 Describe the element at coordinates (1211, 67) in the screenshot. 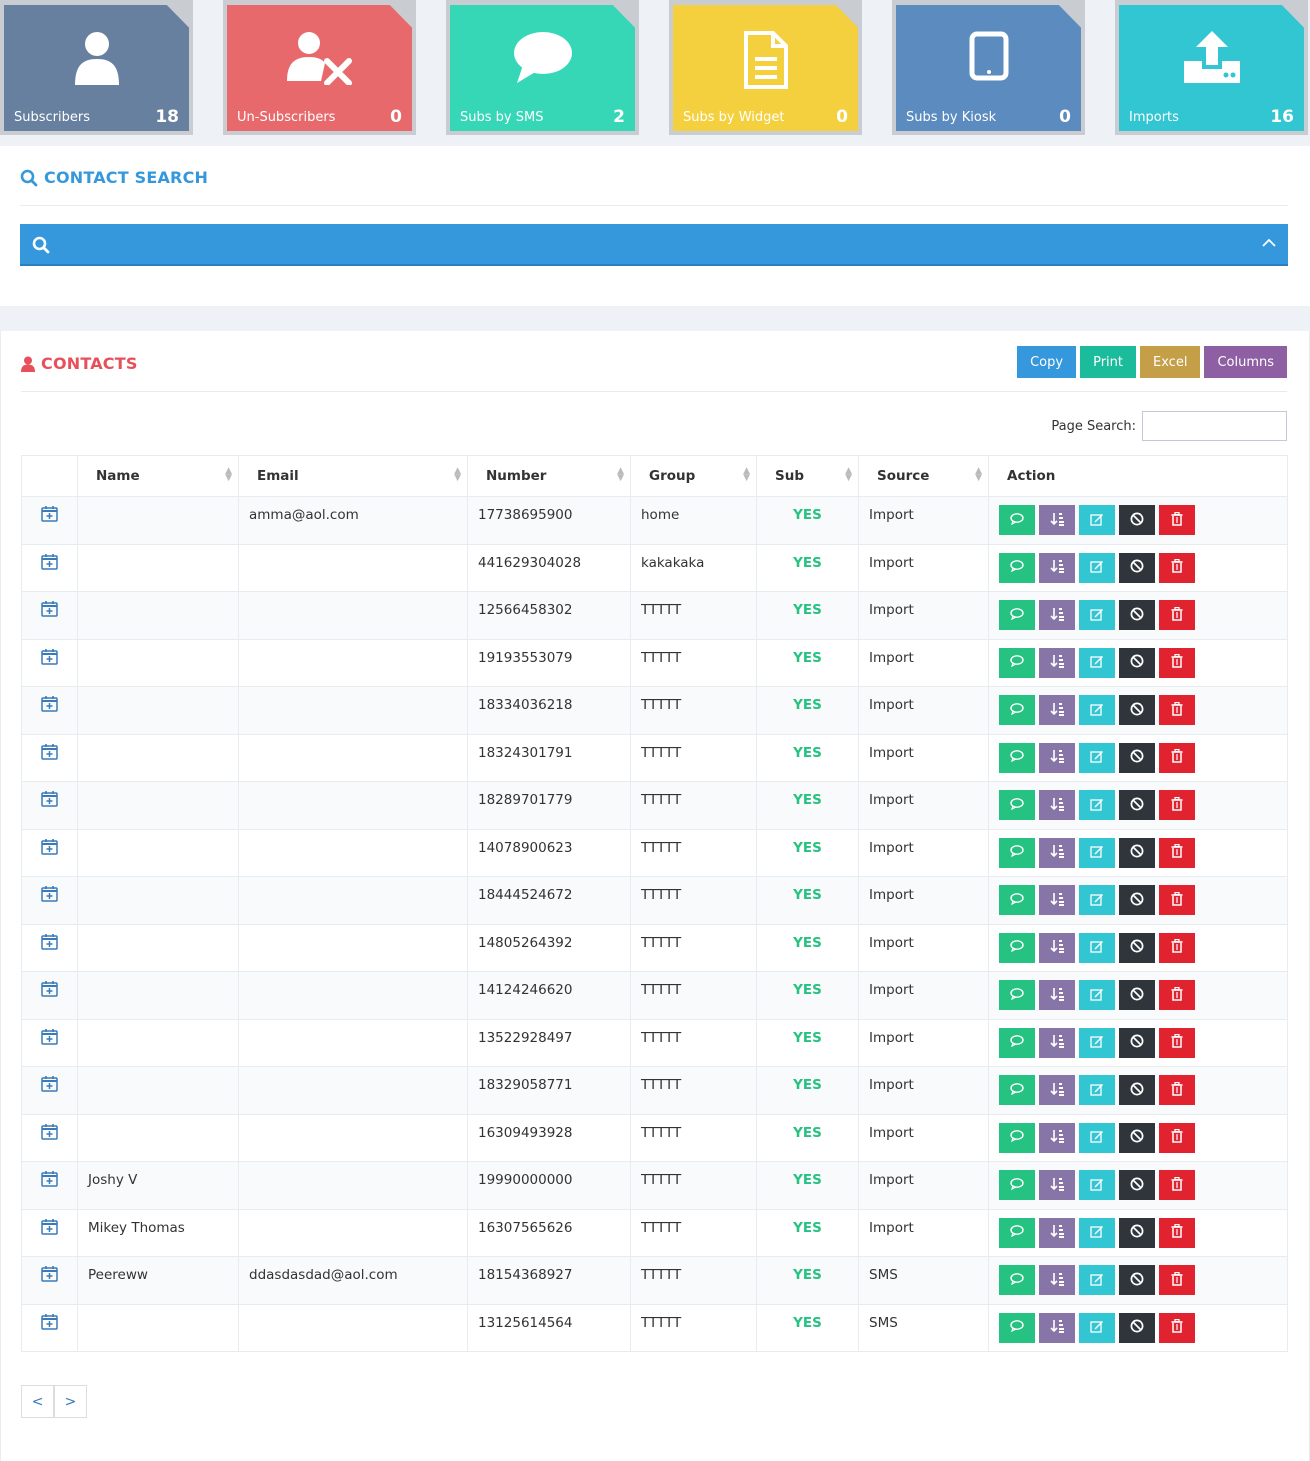

I see `stat-tile-imports: Imports 16` at that location.